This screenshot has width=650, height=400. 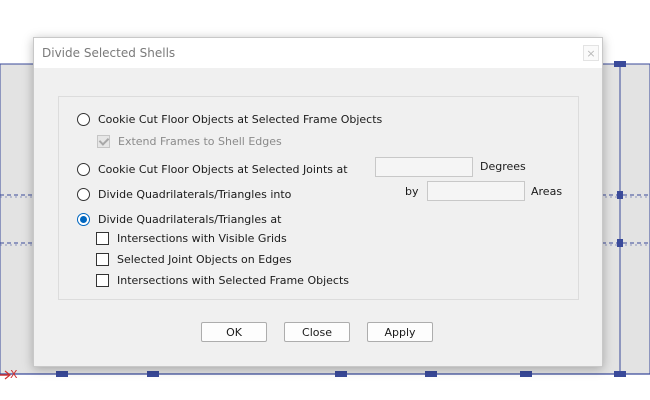 I want to click on option-label: Extend Frames to Shell Edges, so click(x=200, y=141).